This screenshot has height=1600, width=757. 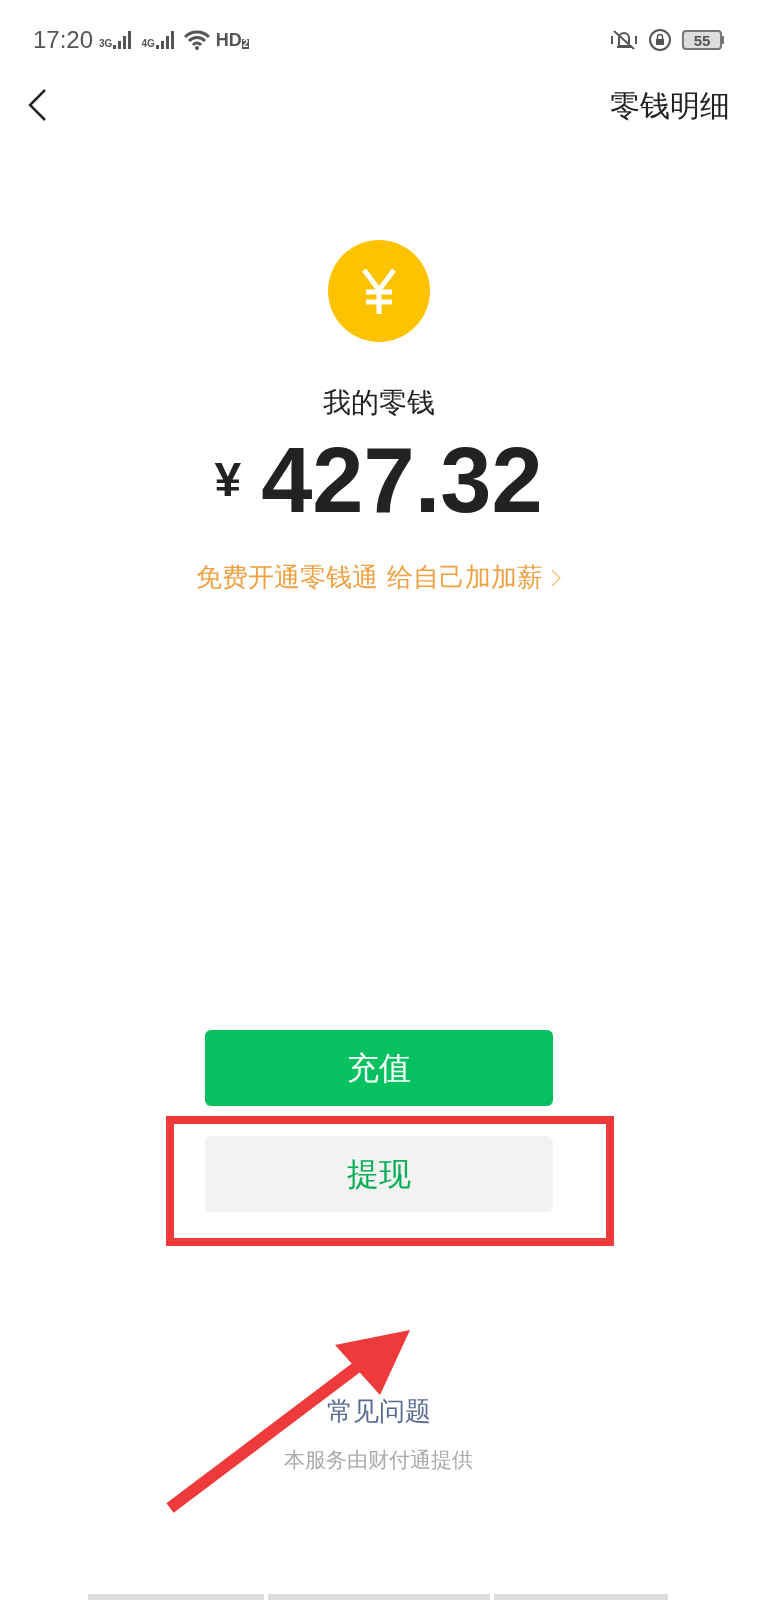 I want to click on network-type-label: 3G, so click(x=106, y=44).